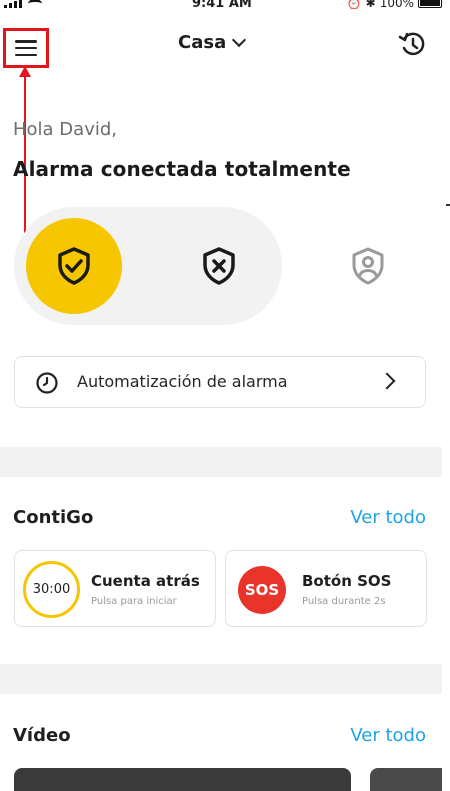 The image size is (450, 791). I want to click on shield-user-icon, so click(368, 266).